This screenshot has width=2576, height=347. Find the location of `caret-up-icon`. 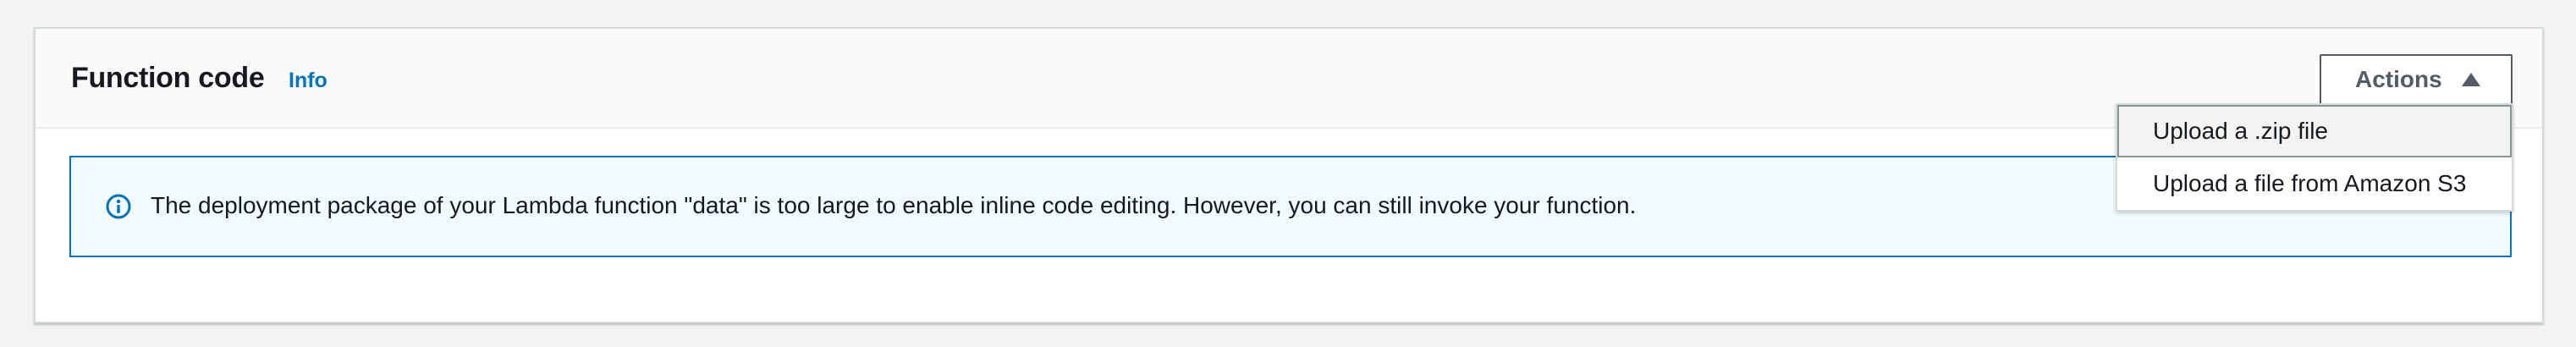

caret-up-icon is located at coordinates (2471, 79).